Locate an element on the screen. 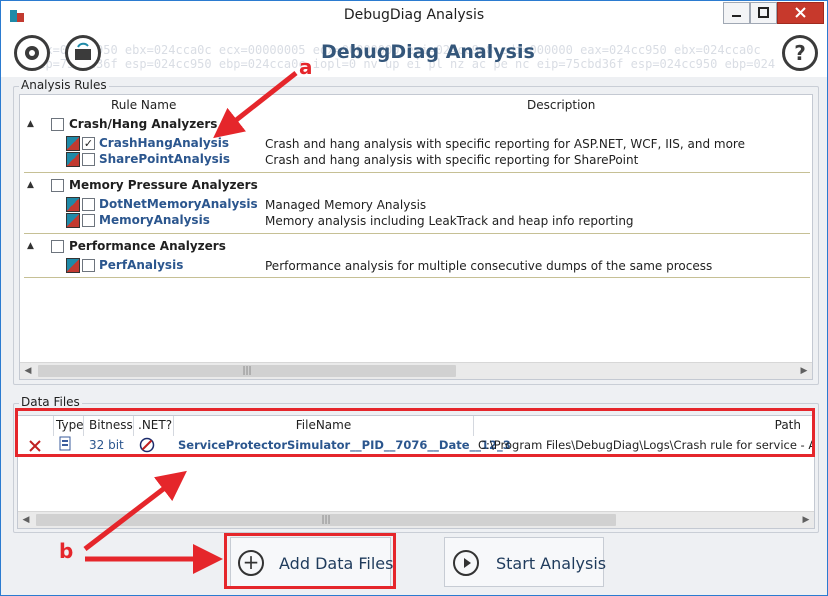 Image resolution: width=828 pixels, height=596 pixels. category-name: Memory Pressure Analyzers is located at coordinates (163, 185).